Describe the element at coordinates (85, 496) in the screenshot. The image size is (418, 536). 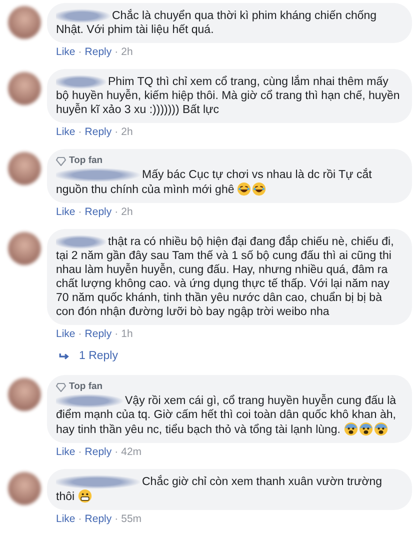
I see `grimacing-emoji-icon` at that location.